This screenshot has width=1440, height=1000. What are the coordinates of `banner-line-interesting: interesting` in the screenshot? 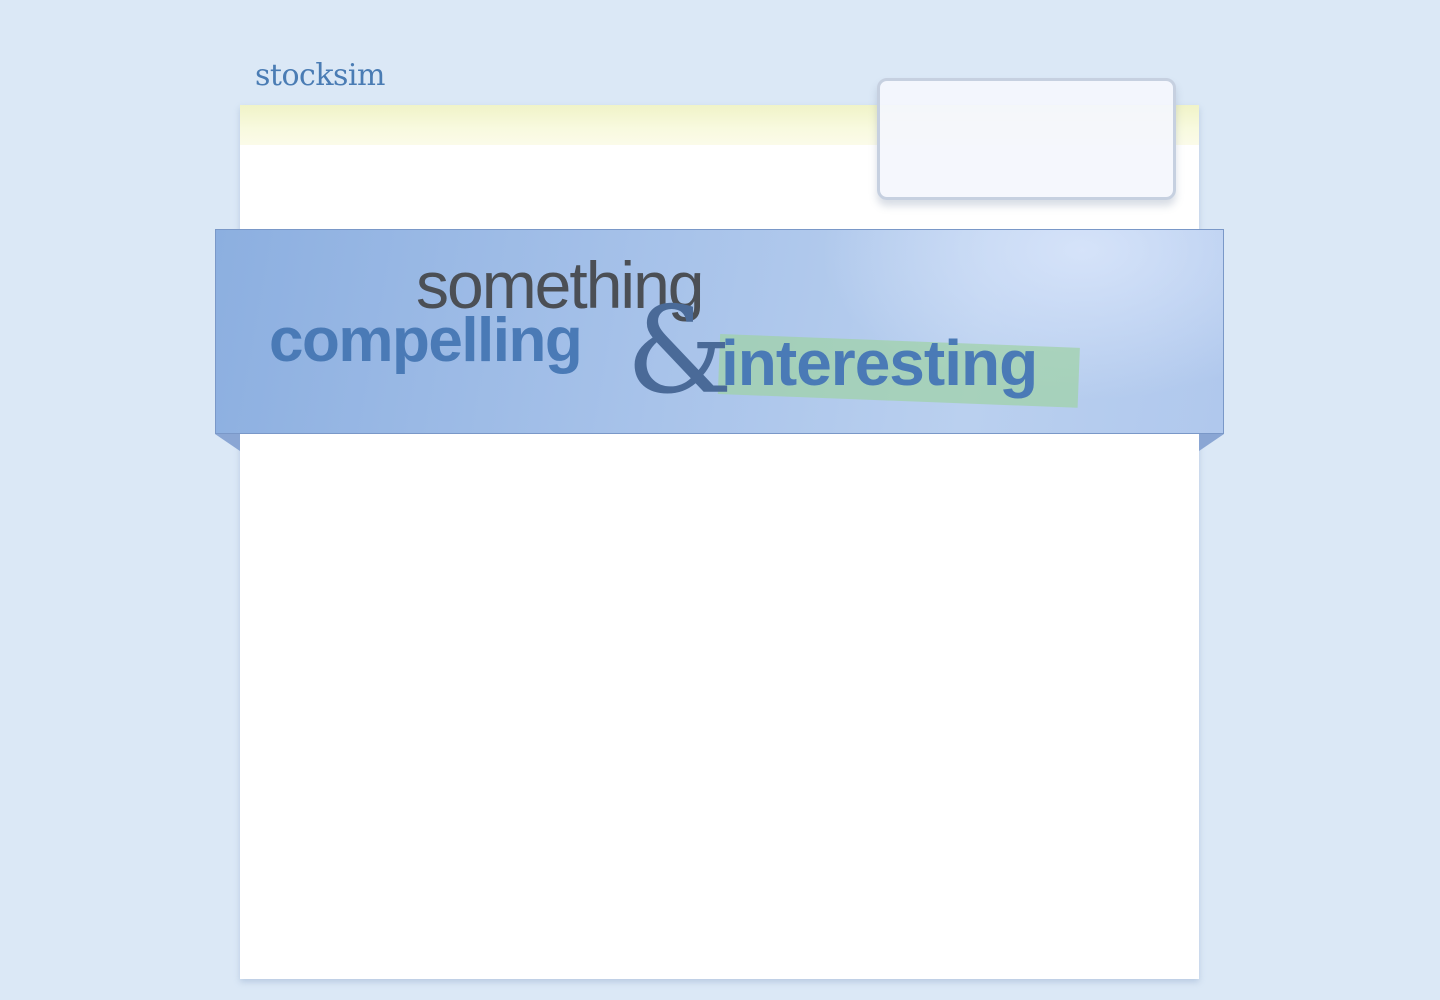 It's located at (879, 363).